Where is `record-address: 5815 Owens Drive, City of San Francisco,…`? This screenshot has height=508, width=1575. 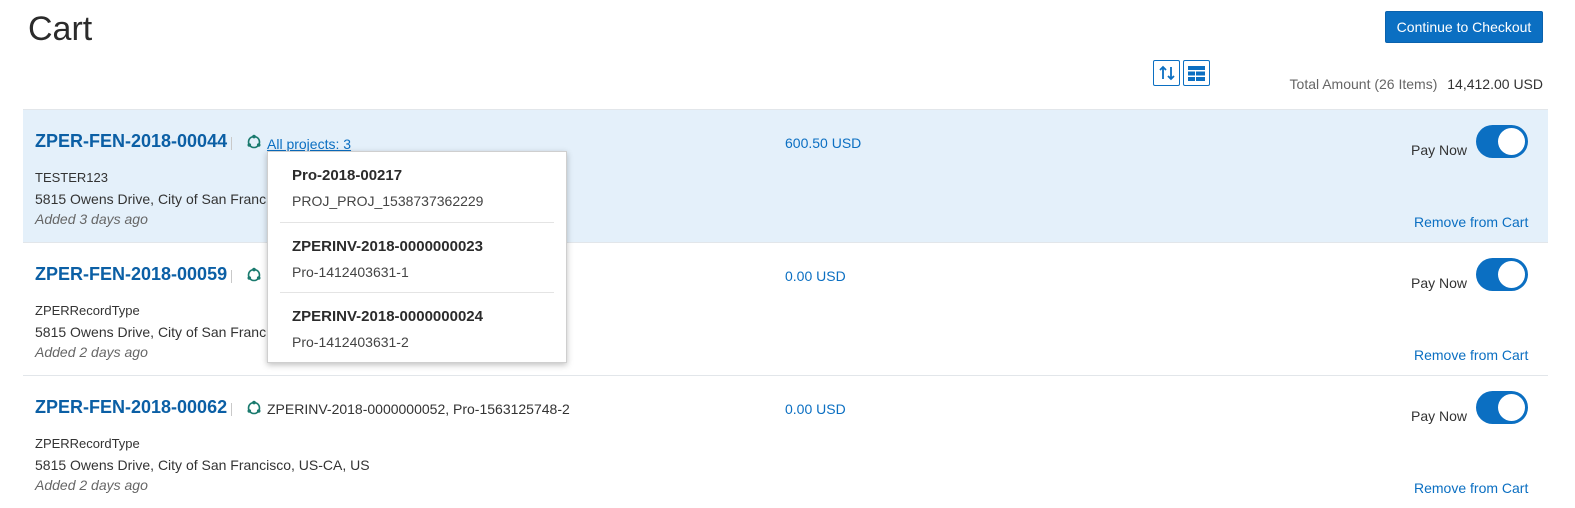 record-address: 5815 Owens Drive, City of San Francisco,… is located at coordinates (202, 465).